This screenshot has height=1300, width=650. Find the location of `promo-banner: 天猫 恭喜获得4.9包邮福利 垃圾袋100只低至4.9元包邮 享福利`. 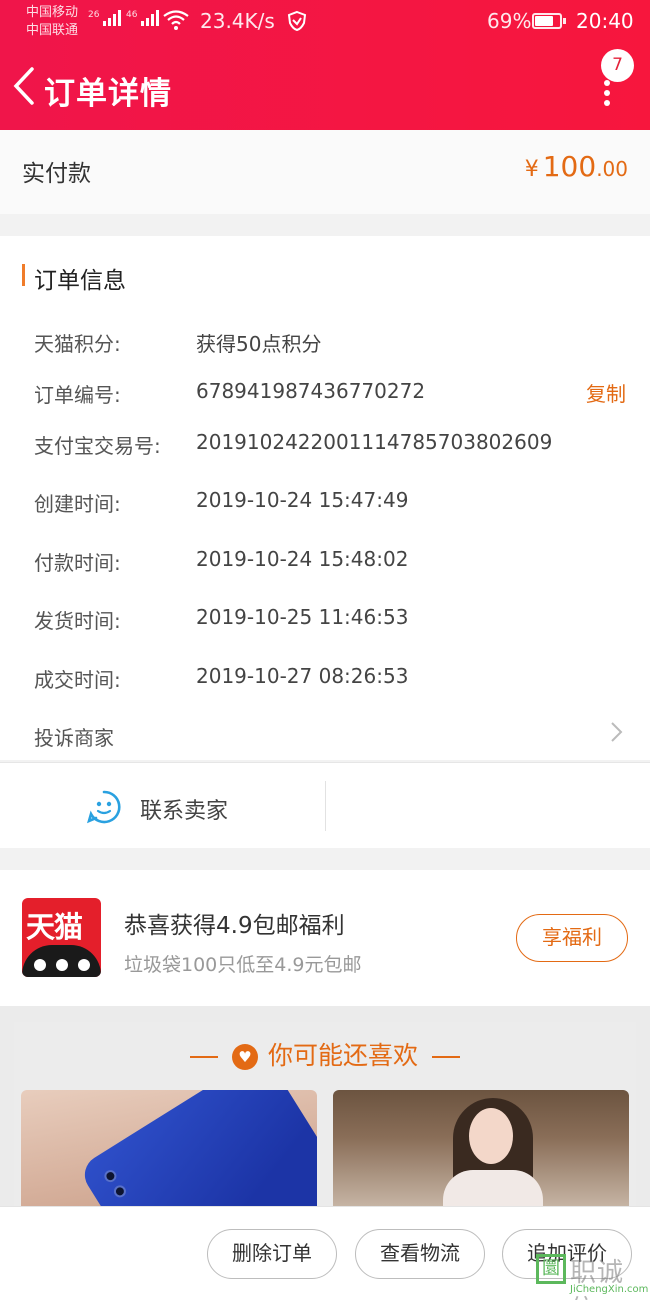

promo-banner: 天猫 恭喜获得4.9包邮福利 垃圾袋100只低至4.9元包邮 享福利 is located at coordinates (325, 938).